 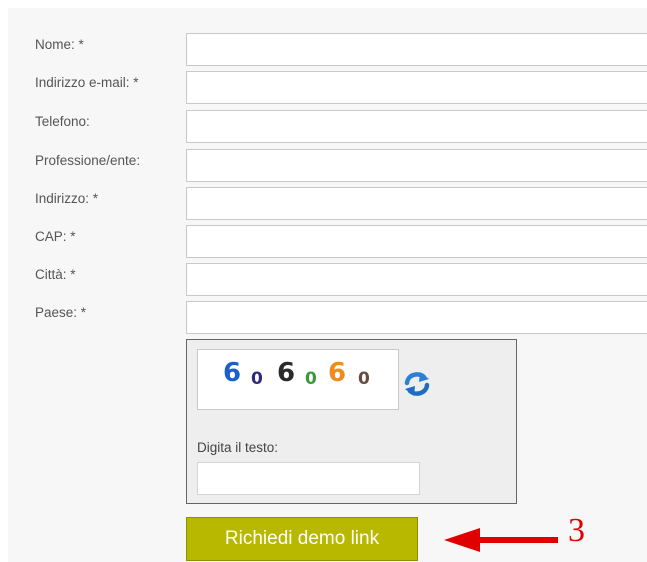 I want to click on profession-label: Professione/ente:, so click(x=88, y=160).